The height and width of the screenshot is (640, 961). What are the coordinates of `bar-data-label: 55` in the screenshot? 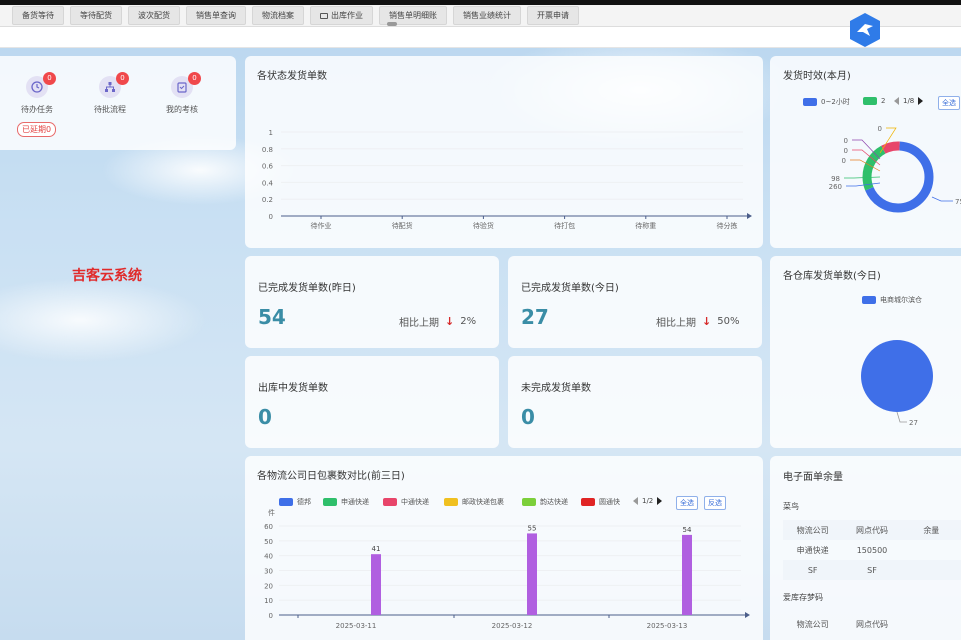 It's located at (532, 528).